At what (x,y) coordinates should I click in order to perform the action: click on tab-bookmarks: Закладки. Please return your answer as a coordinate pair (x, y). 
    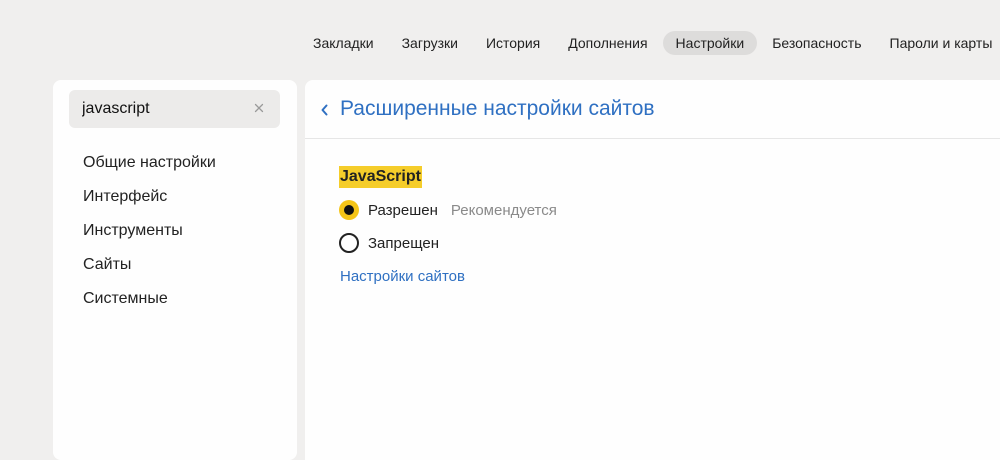
    Looking at the image, I should click on (343, 43).